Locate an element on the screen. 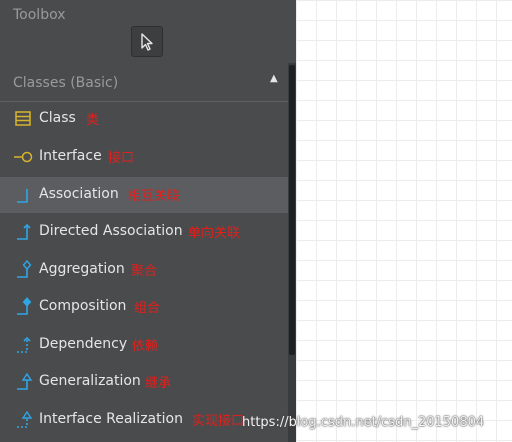  pointer-icon is located at coordinates (147, 41).